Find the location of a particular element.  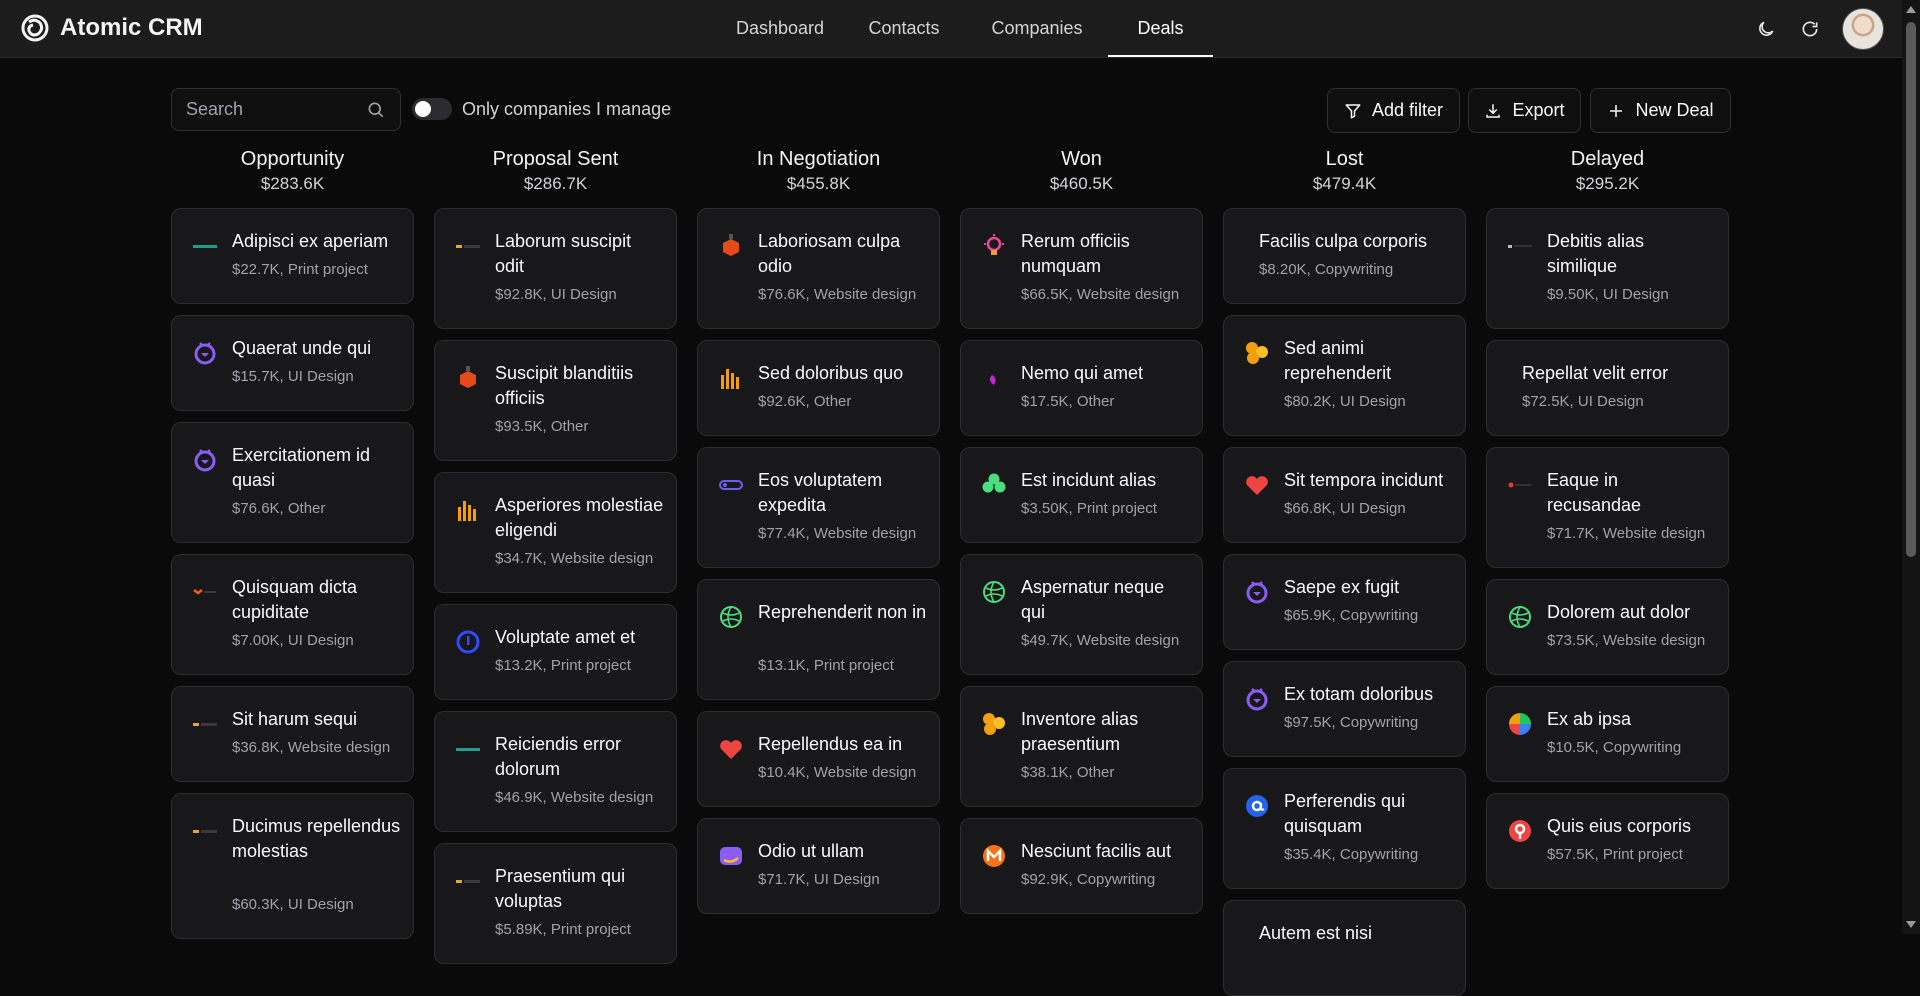

column-title: Won is located at coordinates (1081, 159).